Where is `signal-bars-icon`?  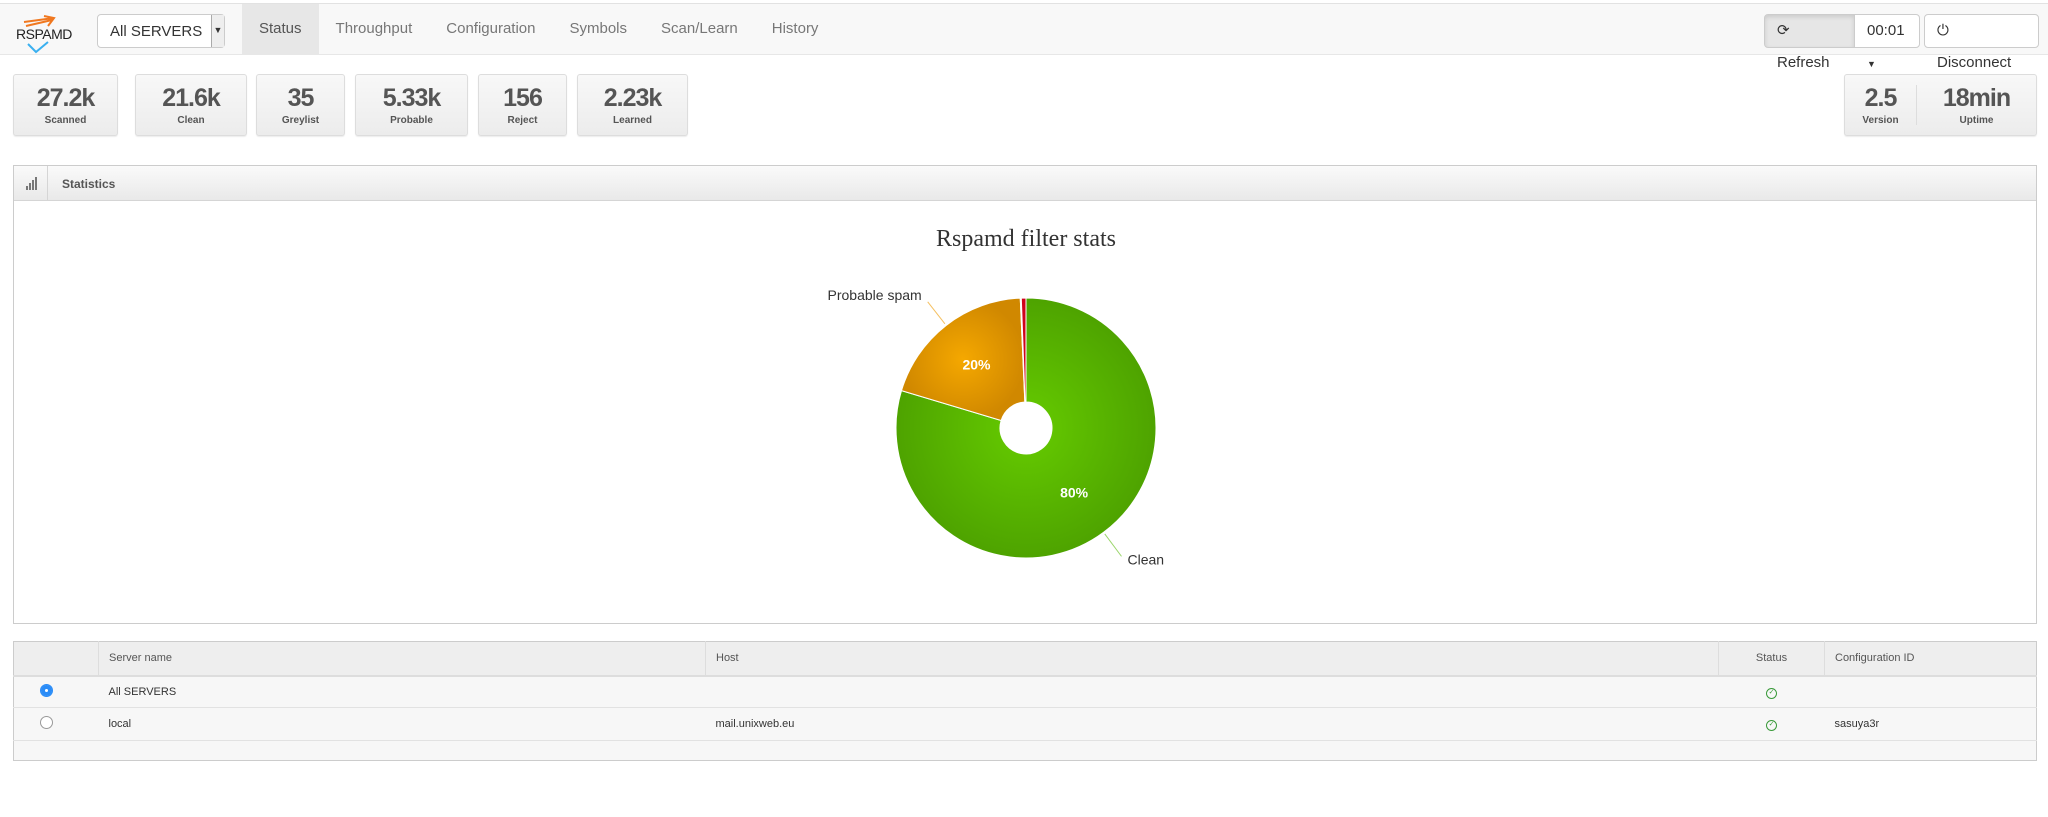
signal-bars-icon is located at coordinates (31, 183).